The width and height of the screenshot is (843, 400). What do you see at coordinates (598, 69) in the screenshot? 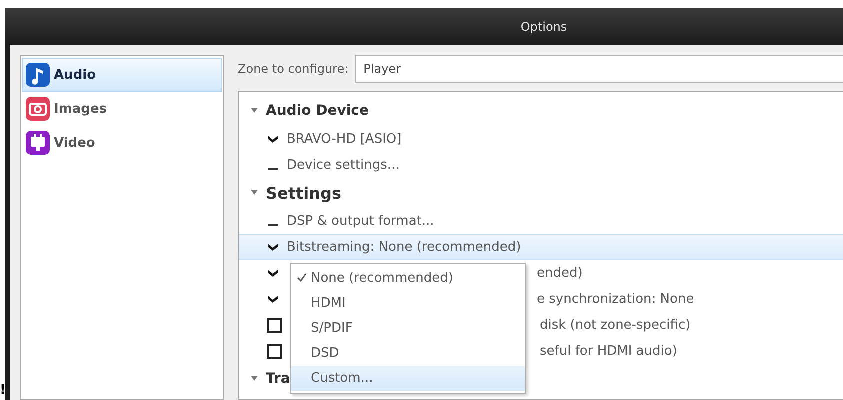
I see `zone-field: Player` at bounding box center [598, 69].